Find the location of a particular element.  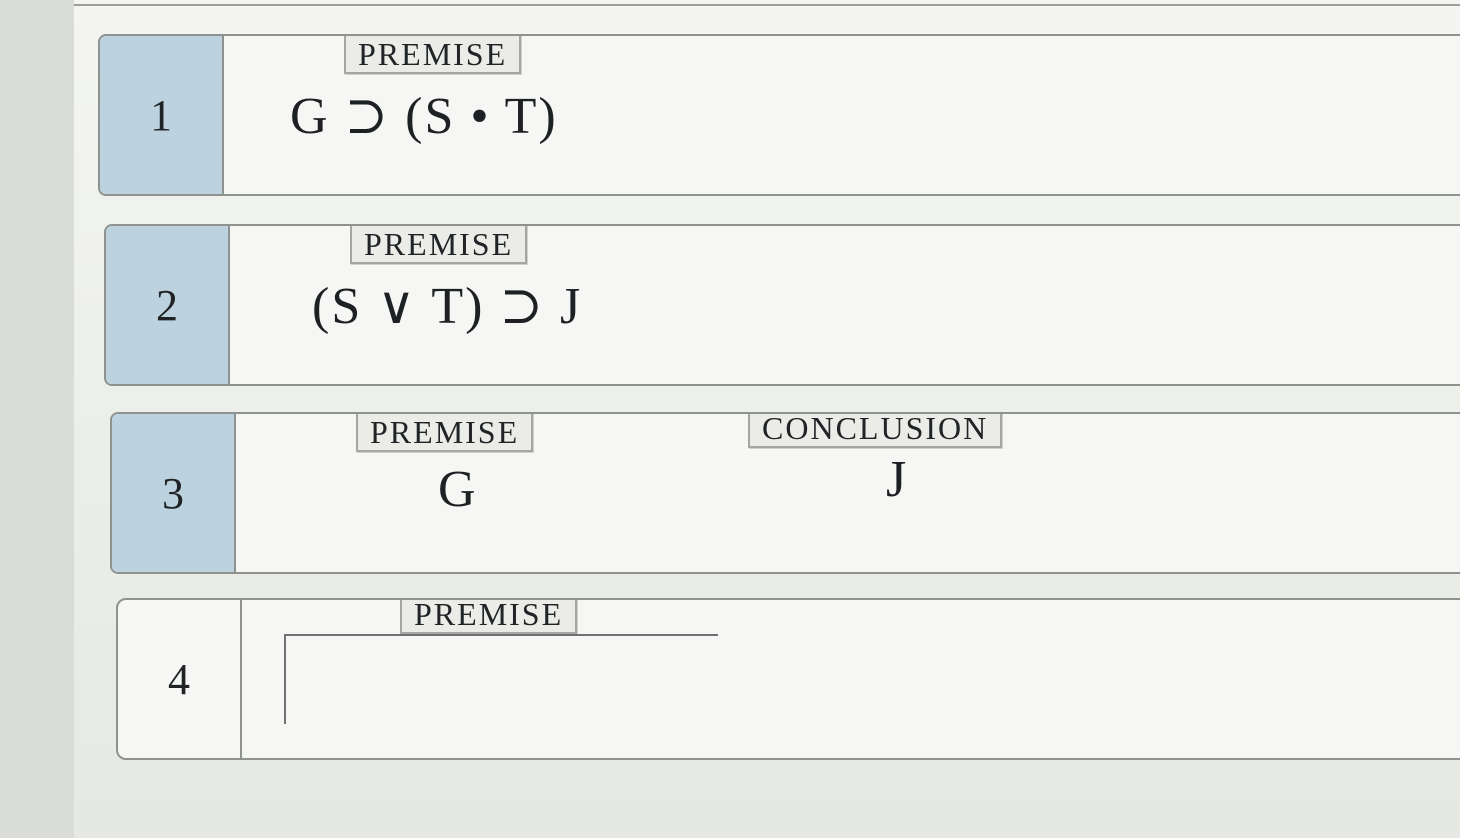

line-number: 3 is located at coordinates (174, 493).